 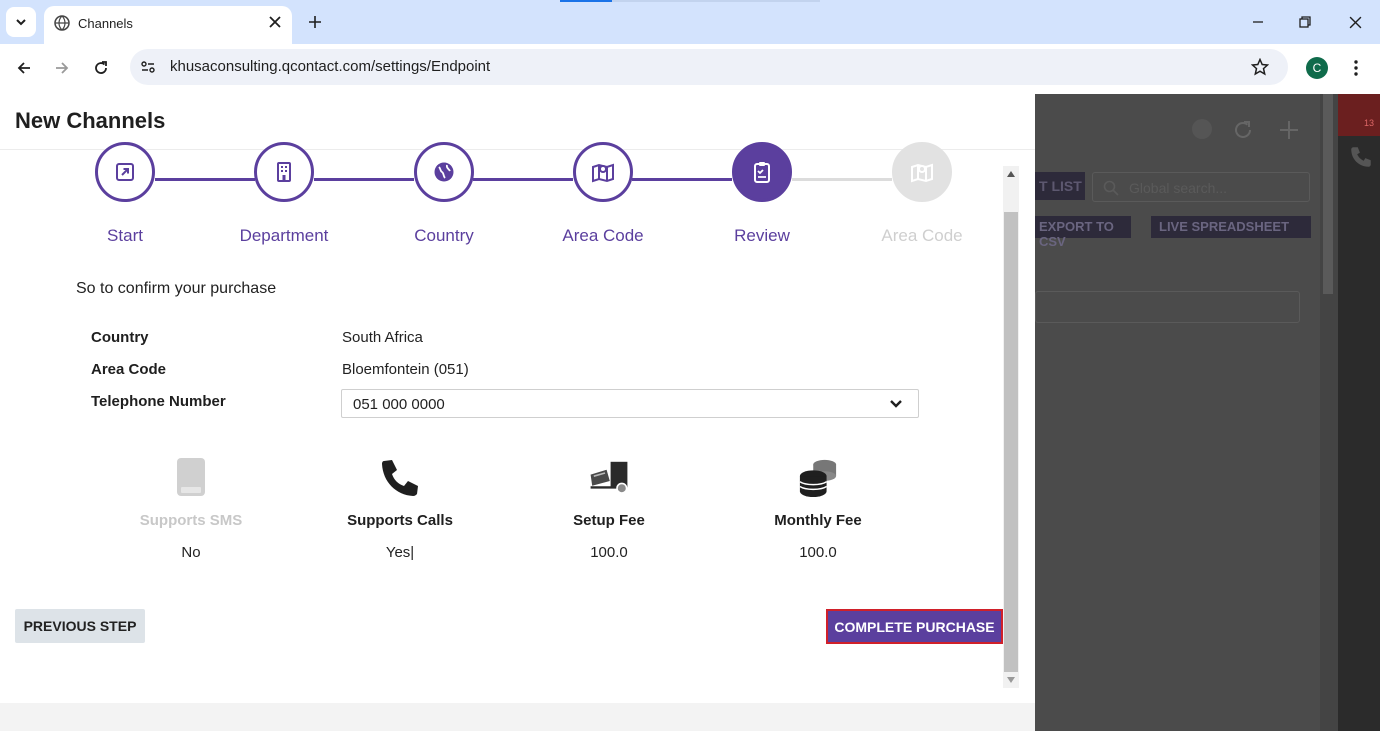 I want to click on status-dot, so click(x=1202, y=129).